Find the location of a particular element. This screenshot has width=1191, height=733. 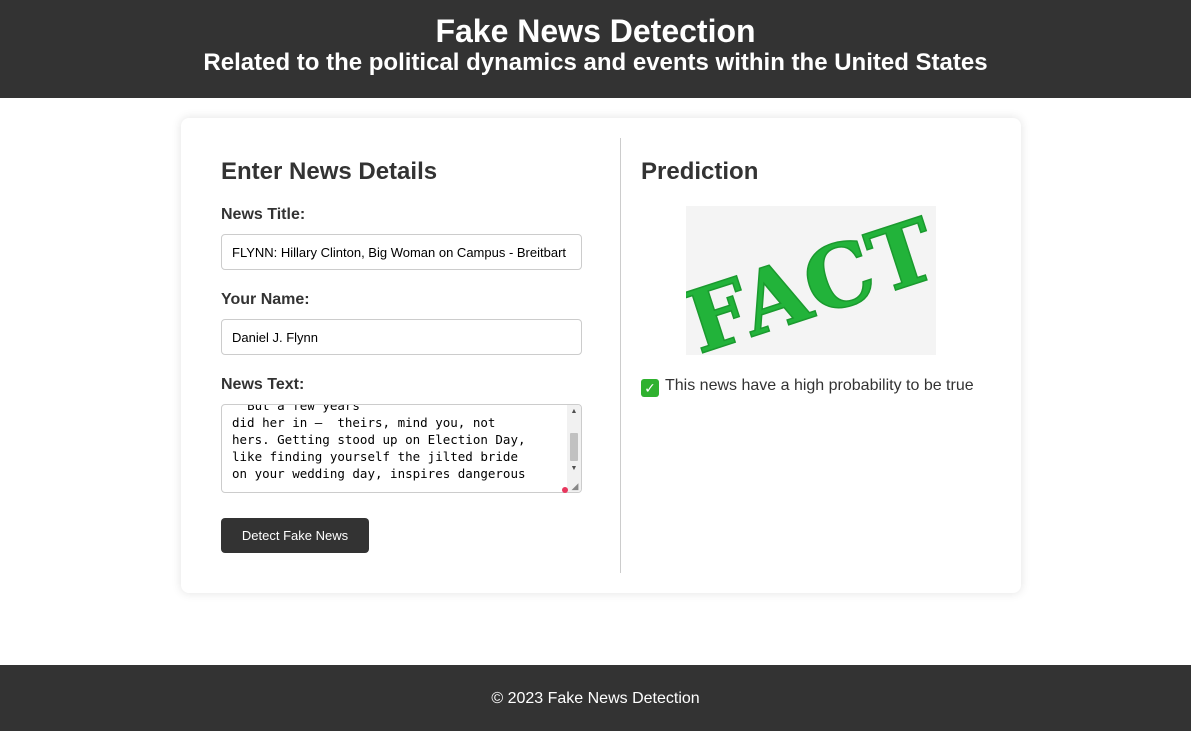

fact-stamp-image: FACT is located at coordinates (810, 286).